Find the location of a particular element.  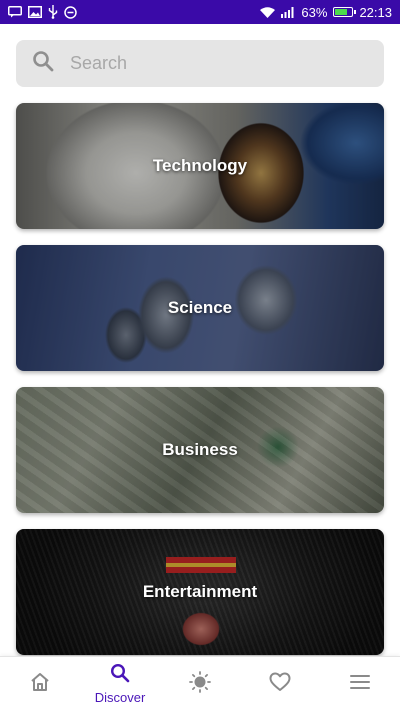

battery-percent: 63% is located at coordinates (314, 12).